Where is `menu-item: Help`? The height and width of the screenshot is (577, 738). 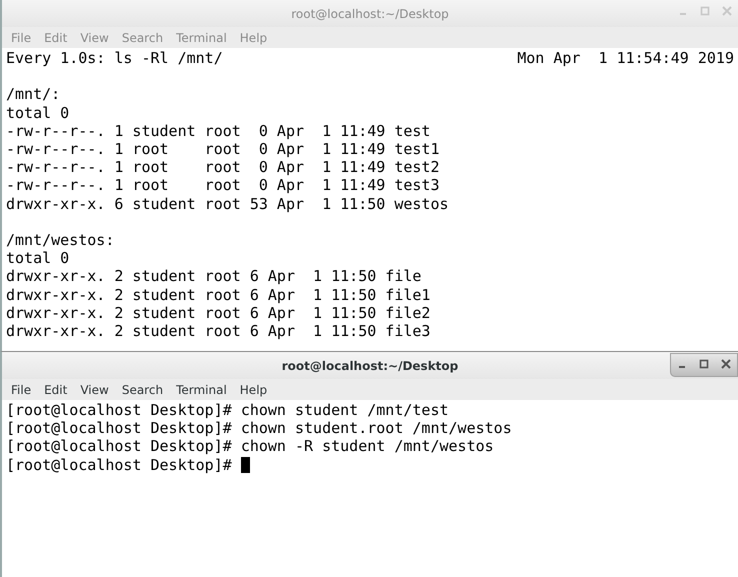 menu-item: Help is located at coordinates (254, 389).